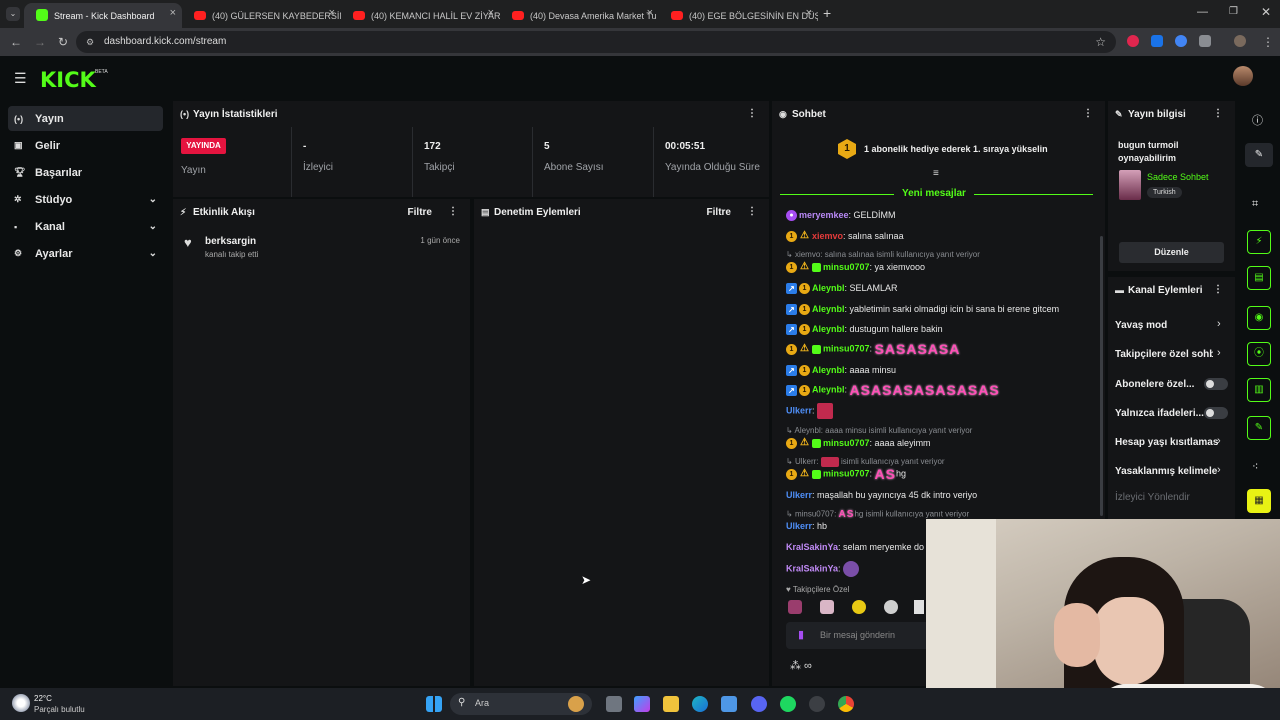  Describe the element at coordinates (1216, 413) in the screenshot. I see `emotes-only-toggle` at that location.